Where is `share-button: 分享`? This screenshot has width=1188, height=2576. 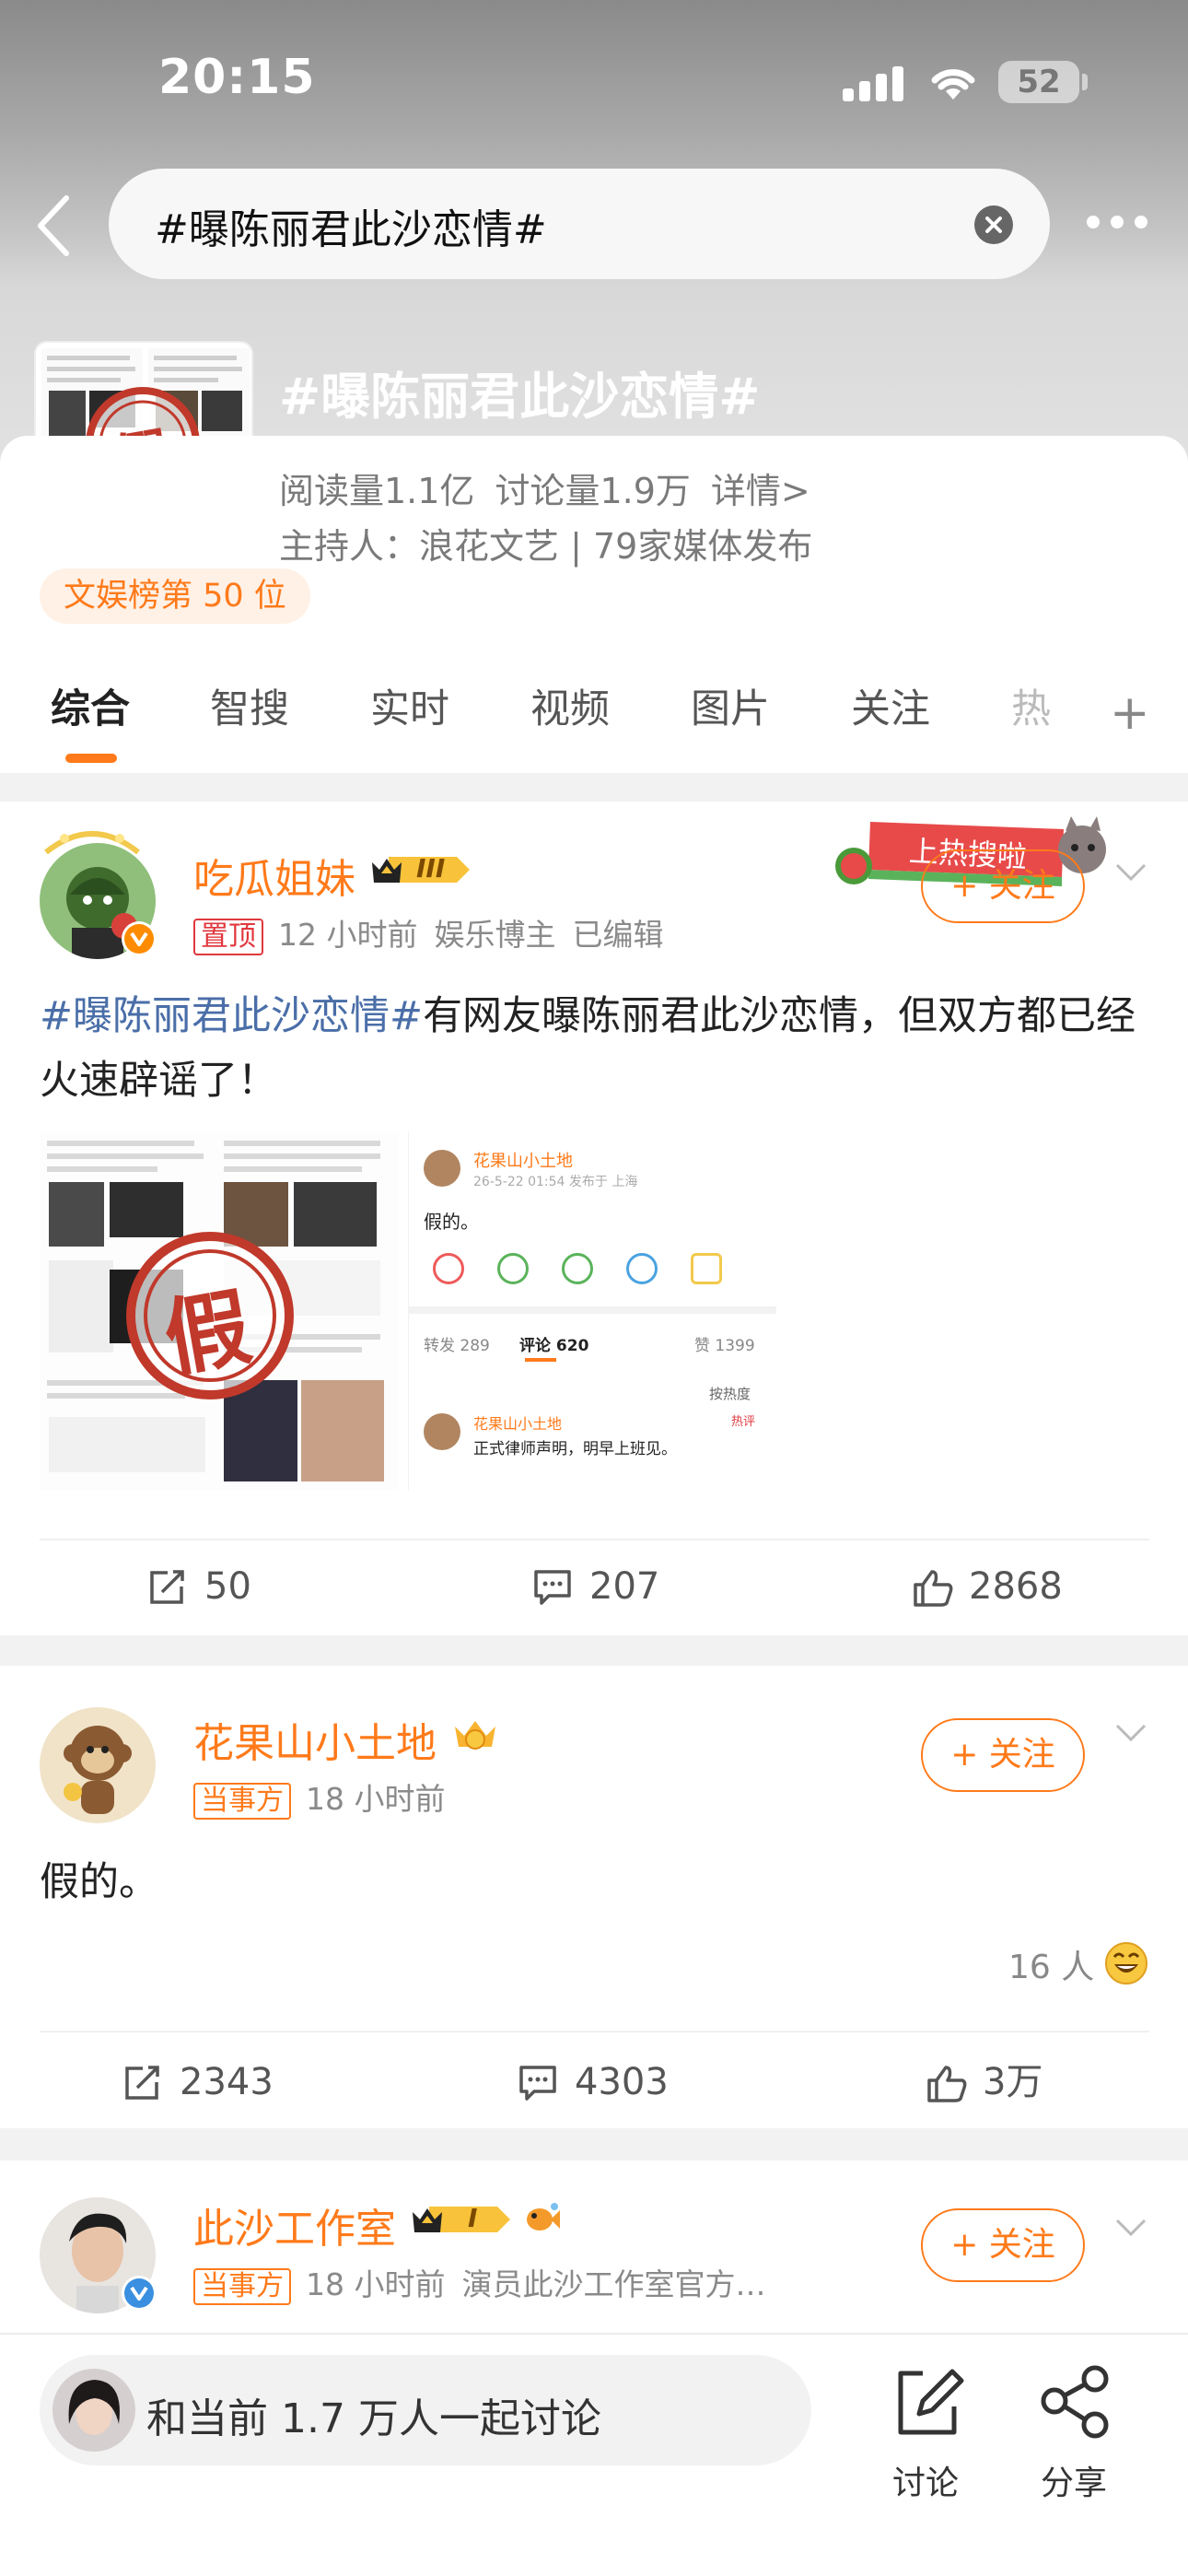
share-button: 分享 is located at coordinates (1073, 2427).